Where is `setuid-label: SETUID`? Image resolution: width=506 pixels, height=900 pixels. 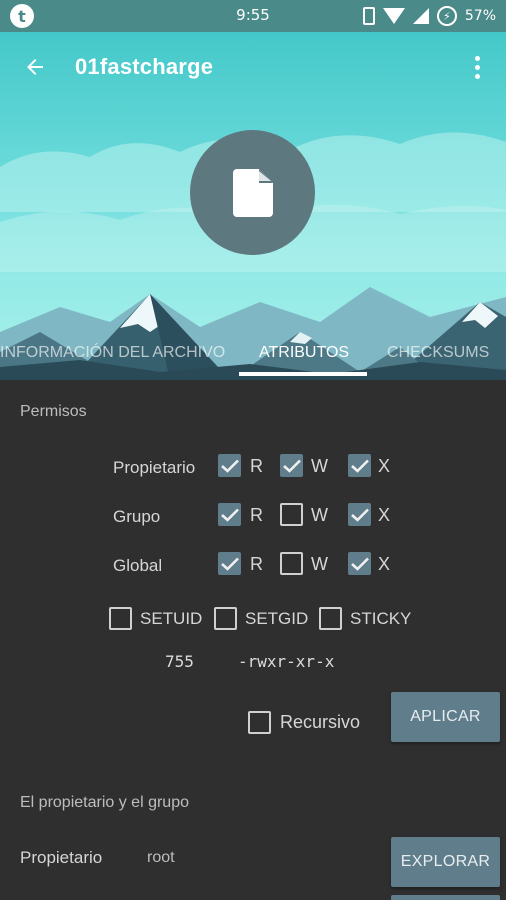
setuid-label: SETUID is located at coordinates (171, 618).